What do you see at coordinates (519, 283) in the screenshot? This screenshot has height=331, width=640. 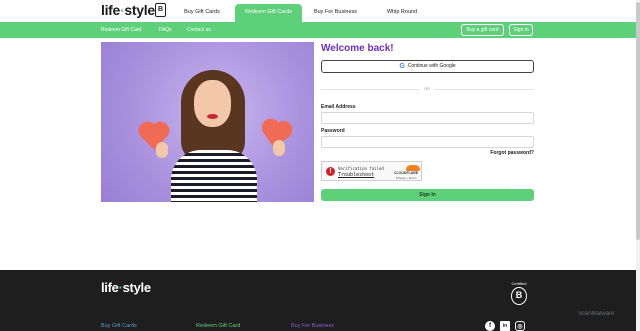 I see `certified-label: Certified` at bounding box center [519, 283].